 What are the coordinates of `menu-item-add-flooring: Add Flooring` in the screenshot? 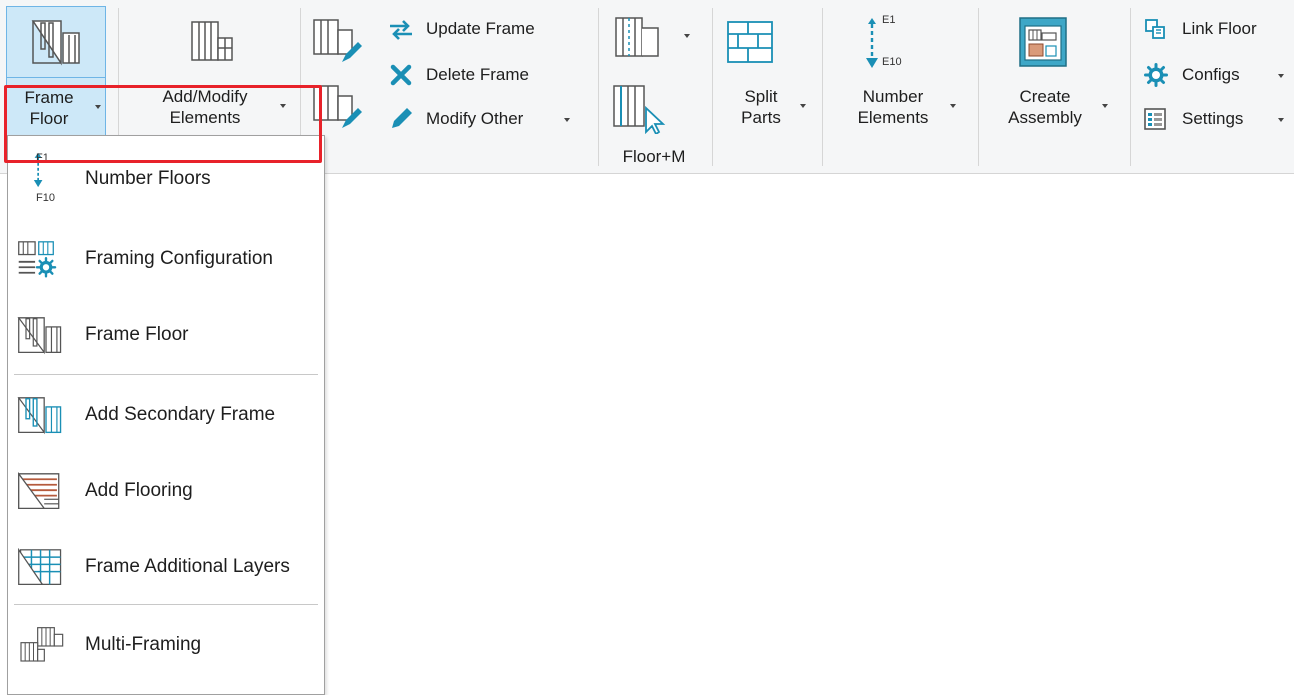 It's located at (166, 490).